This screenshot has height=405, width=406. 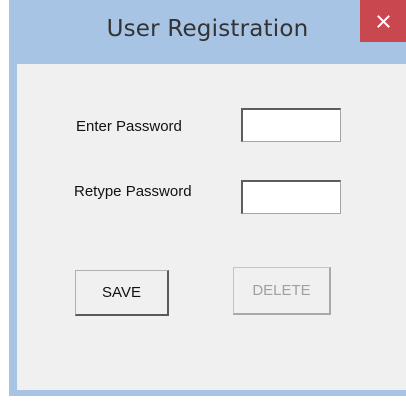 I want to click on close-button, so click(x=383, y=21).